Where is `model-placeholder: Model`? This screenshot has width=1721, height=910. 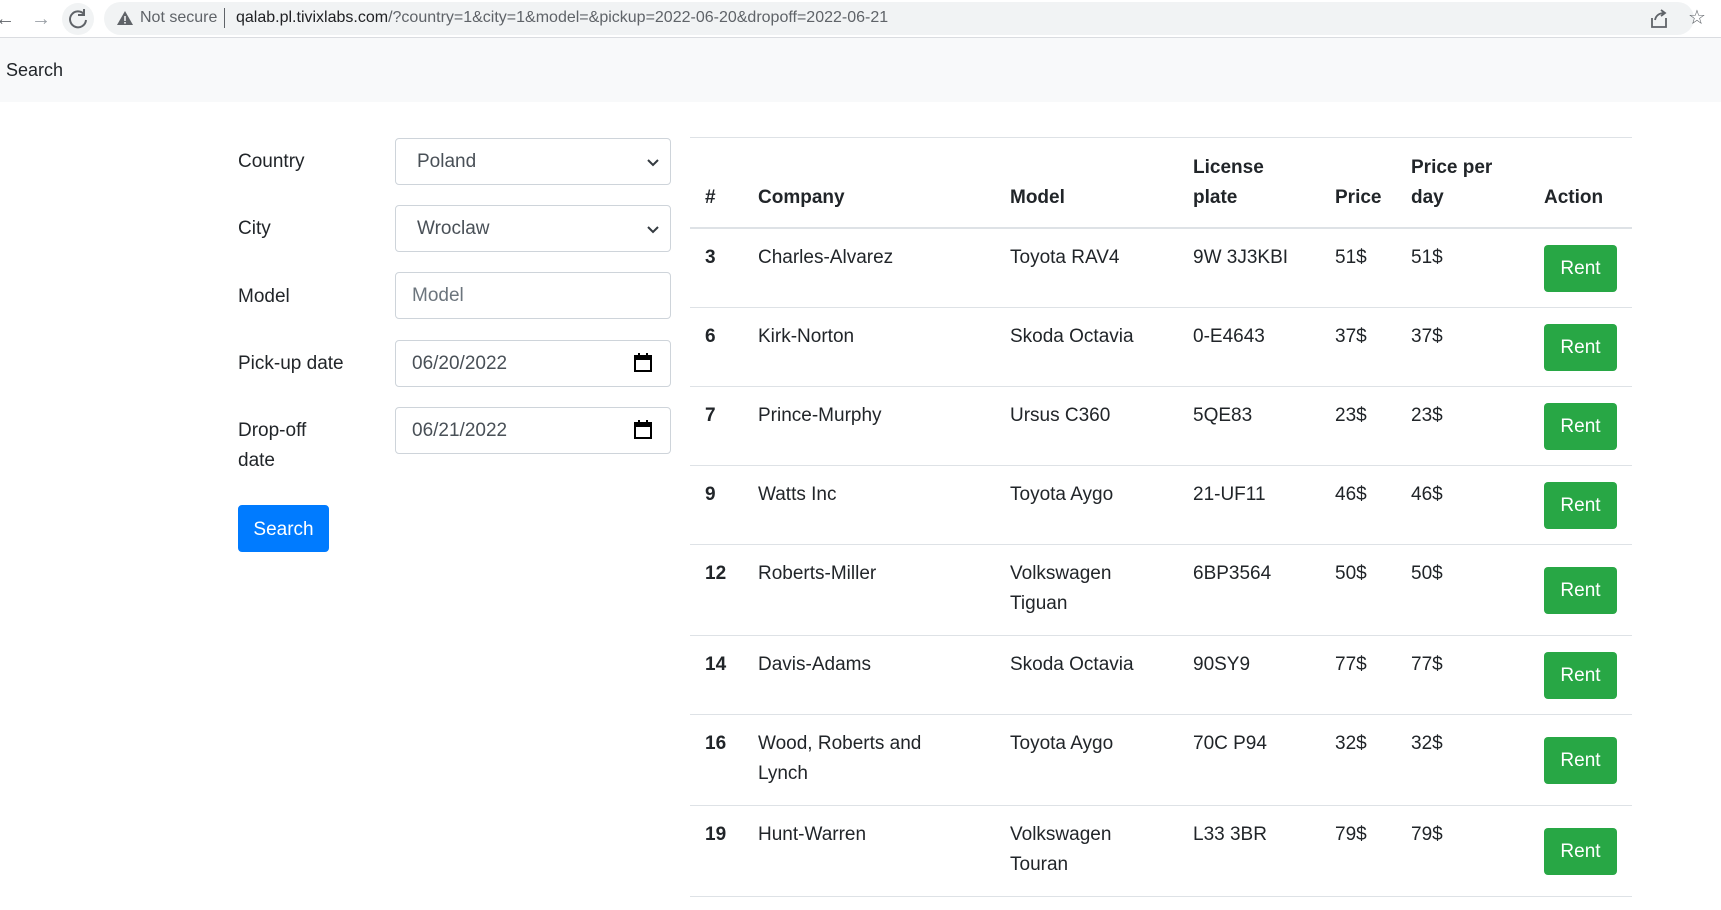
model-placeholder: Model is located at coordinates (438, 295).